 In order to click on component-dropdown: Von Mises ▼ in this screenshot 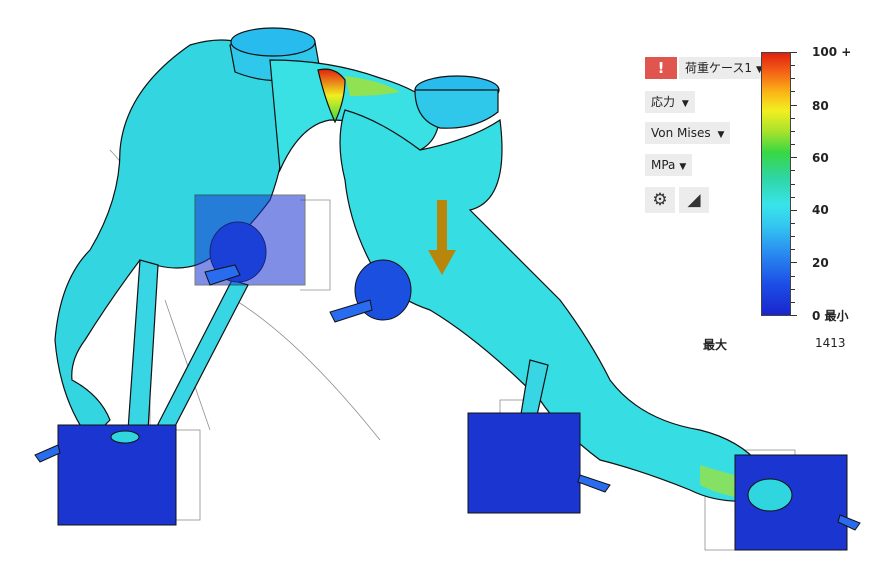, I will do `click(688, 133)`.